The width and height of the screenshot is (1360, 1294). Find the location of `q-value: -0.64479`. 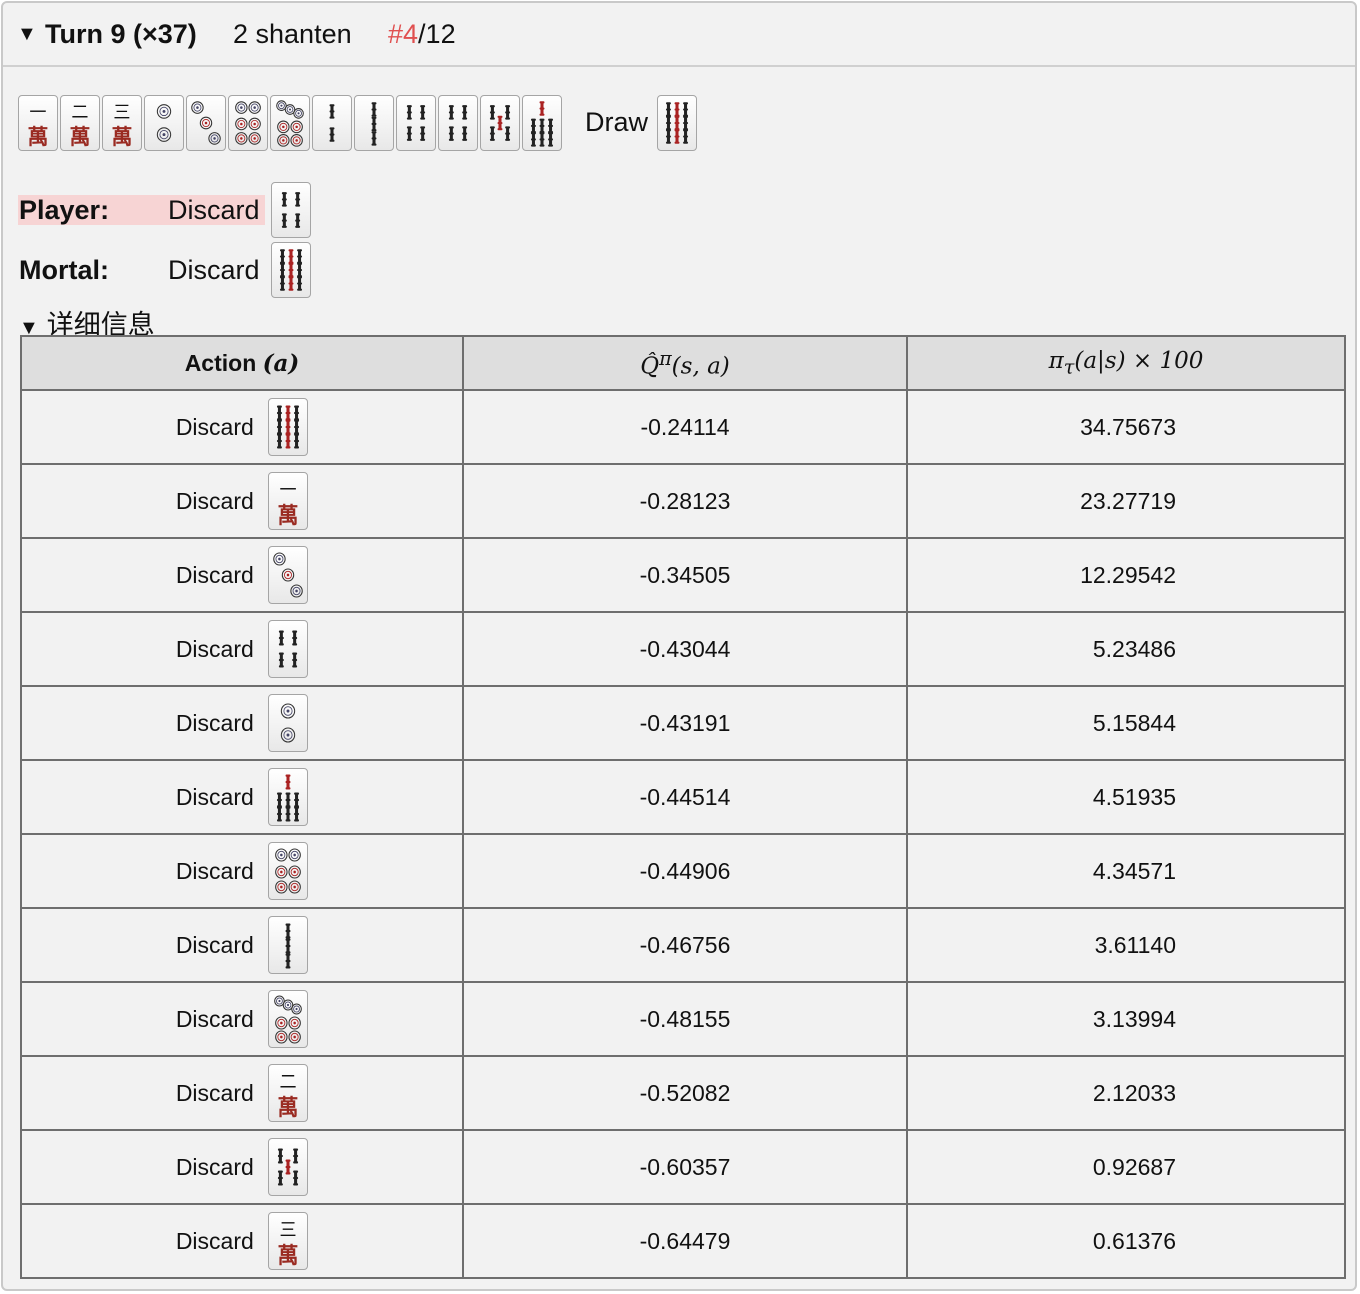

q-value: -0.64479 is located at coordinates (685, 1241).